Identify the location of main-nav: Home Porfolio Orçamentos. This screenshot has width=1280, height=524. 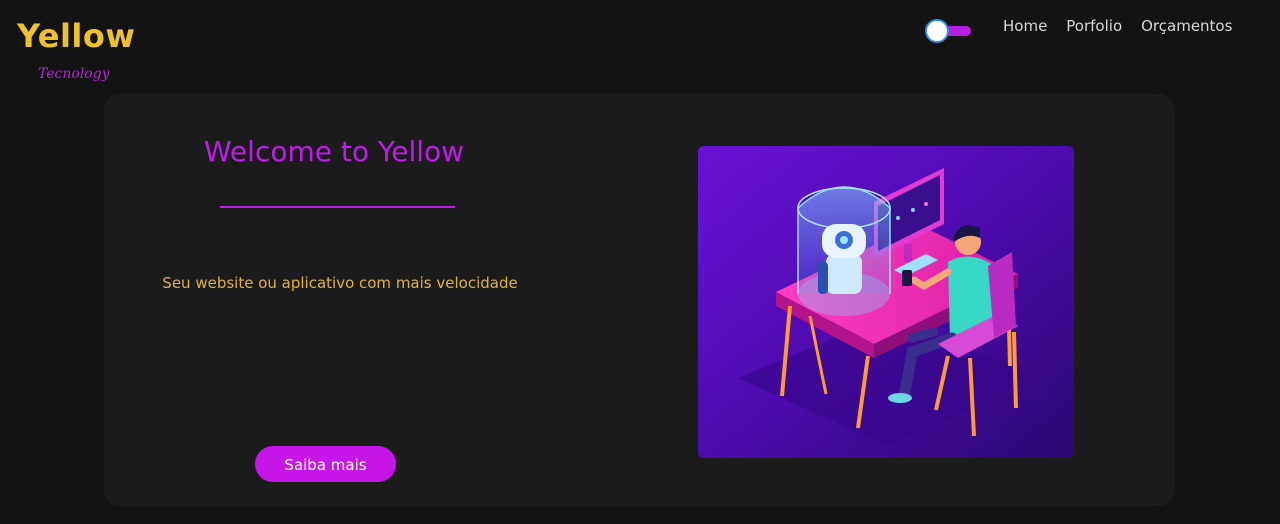
(1117, 26).